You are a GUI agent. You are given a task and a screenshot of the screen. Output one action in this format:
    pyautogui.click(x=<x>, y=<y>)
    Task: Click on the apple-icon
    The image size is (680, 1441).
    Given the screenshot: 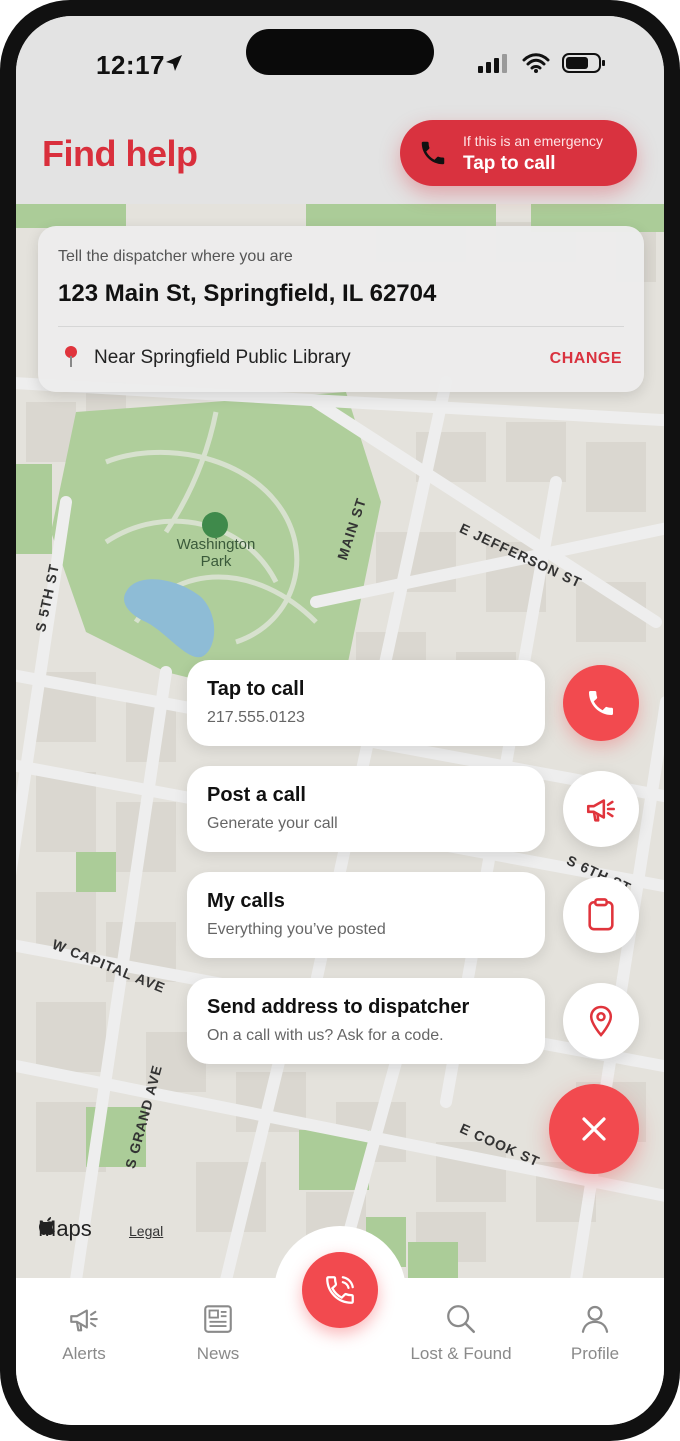 What is the action you would take?
    pyautogui.click(x=47, y=1226)
    